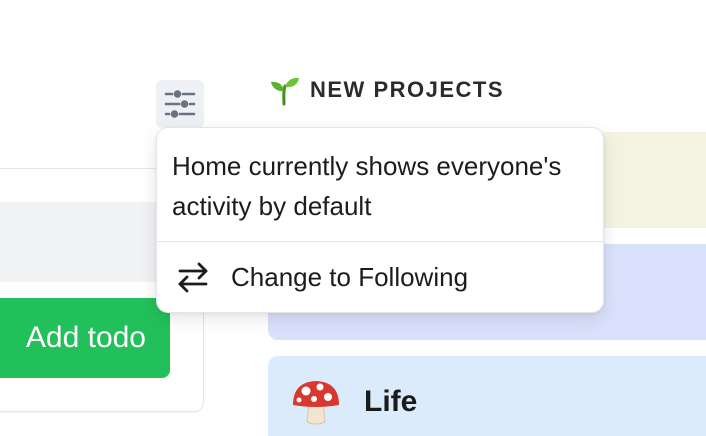  Describe the element at coordinates (407, 89) in the screenshot. I see `section-title: NEW PROJECTS` at that location.